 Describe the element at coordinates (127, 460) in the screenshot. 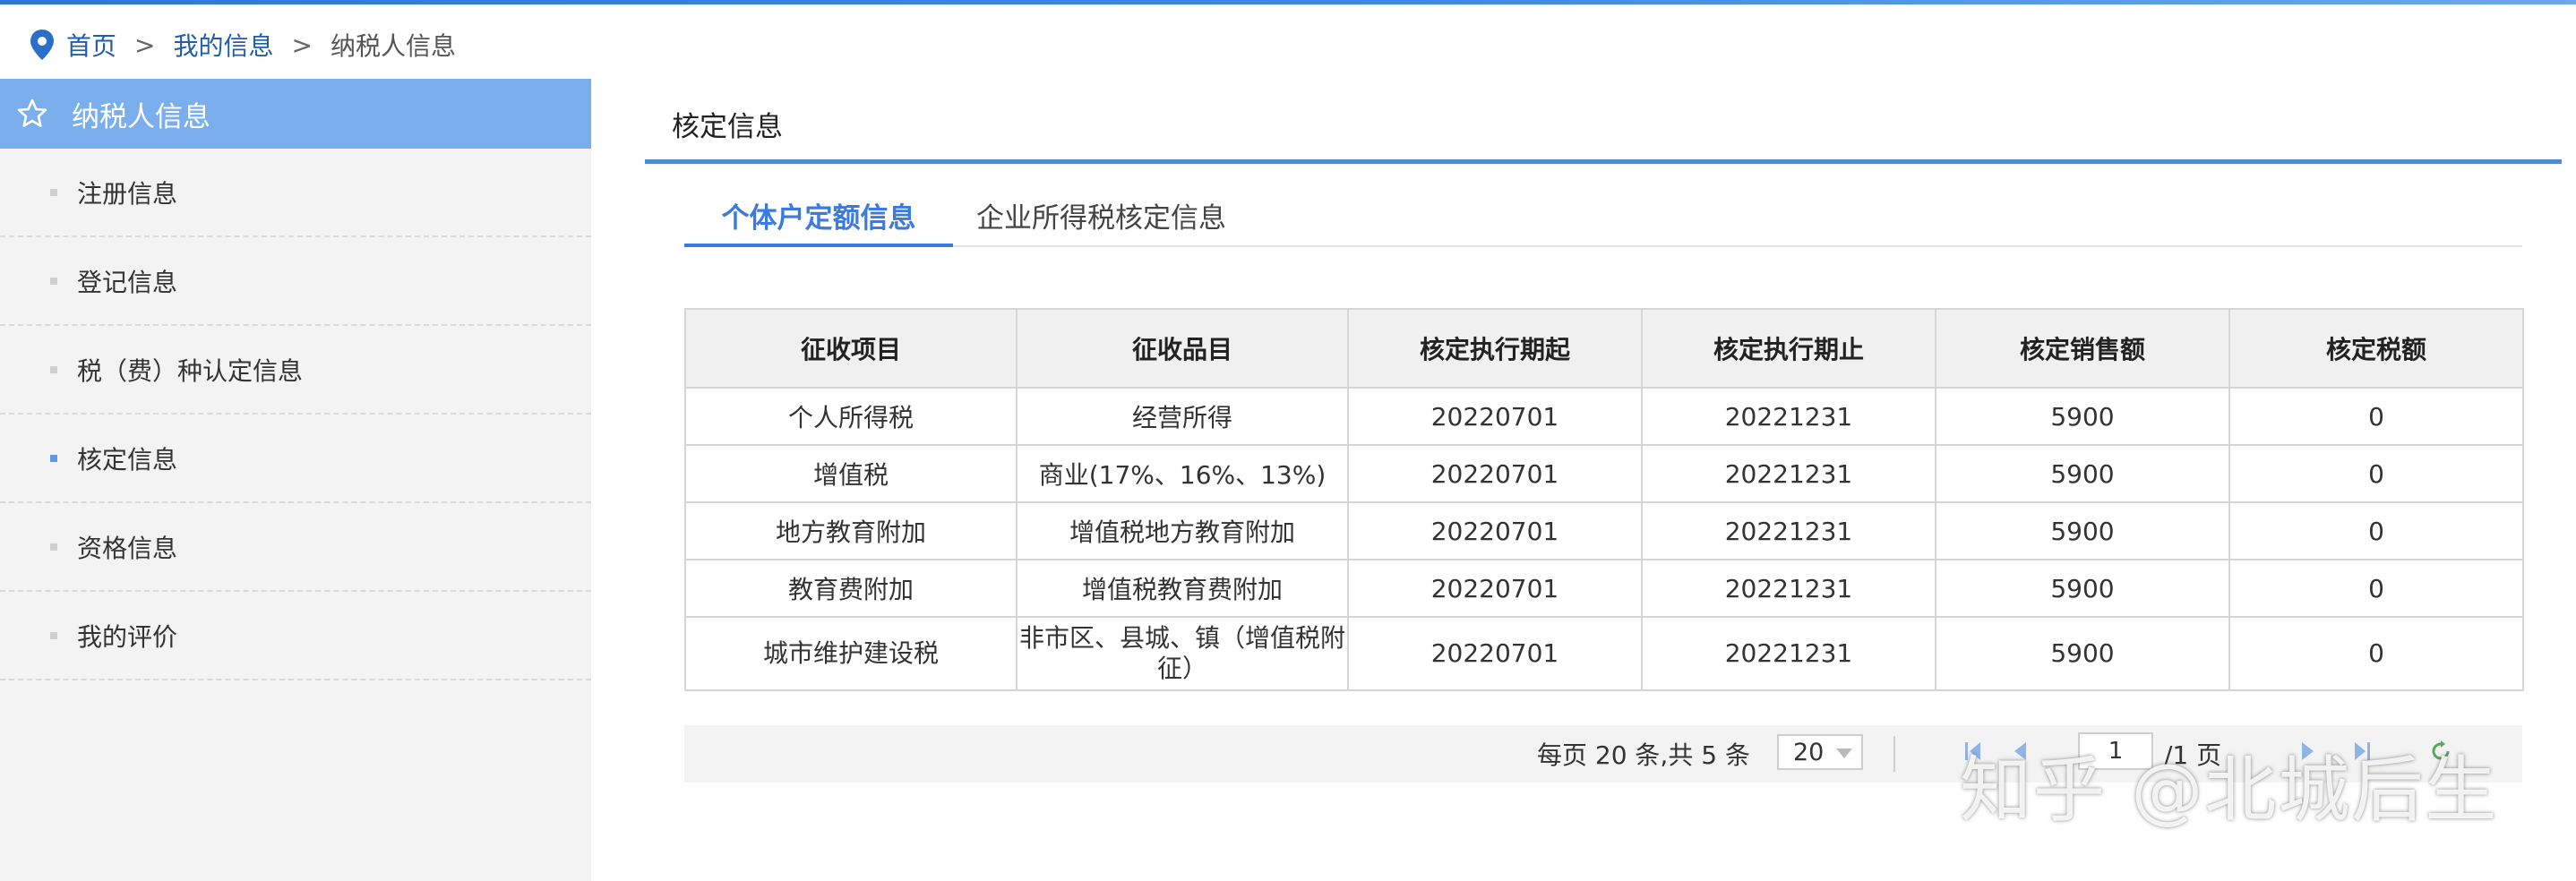

I see `sidebar-item-label: 核定信息` at that location.